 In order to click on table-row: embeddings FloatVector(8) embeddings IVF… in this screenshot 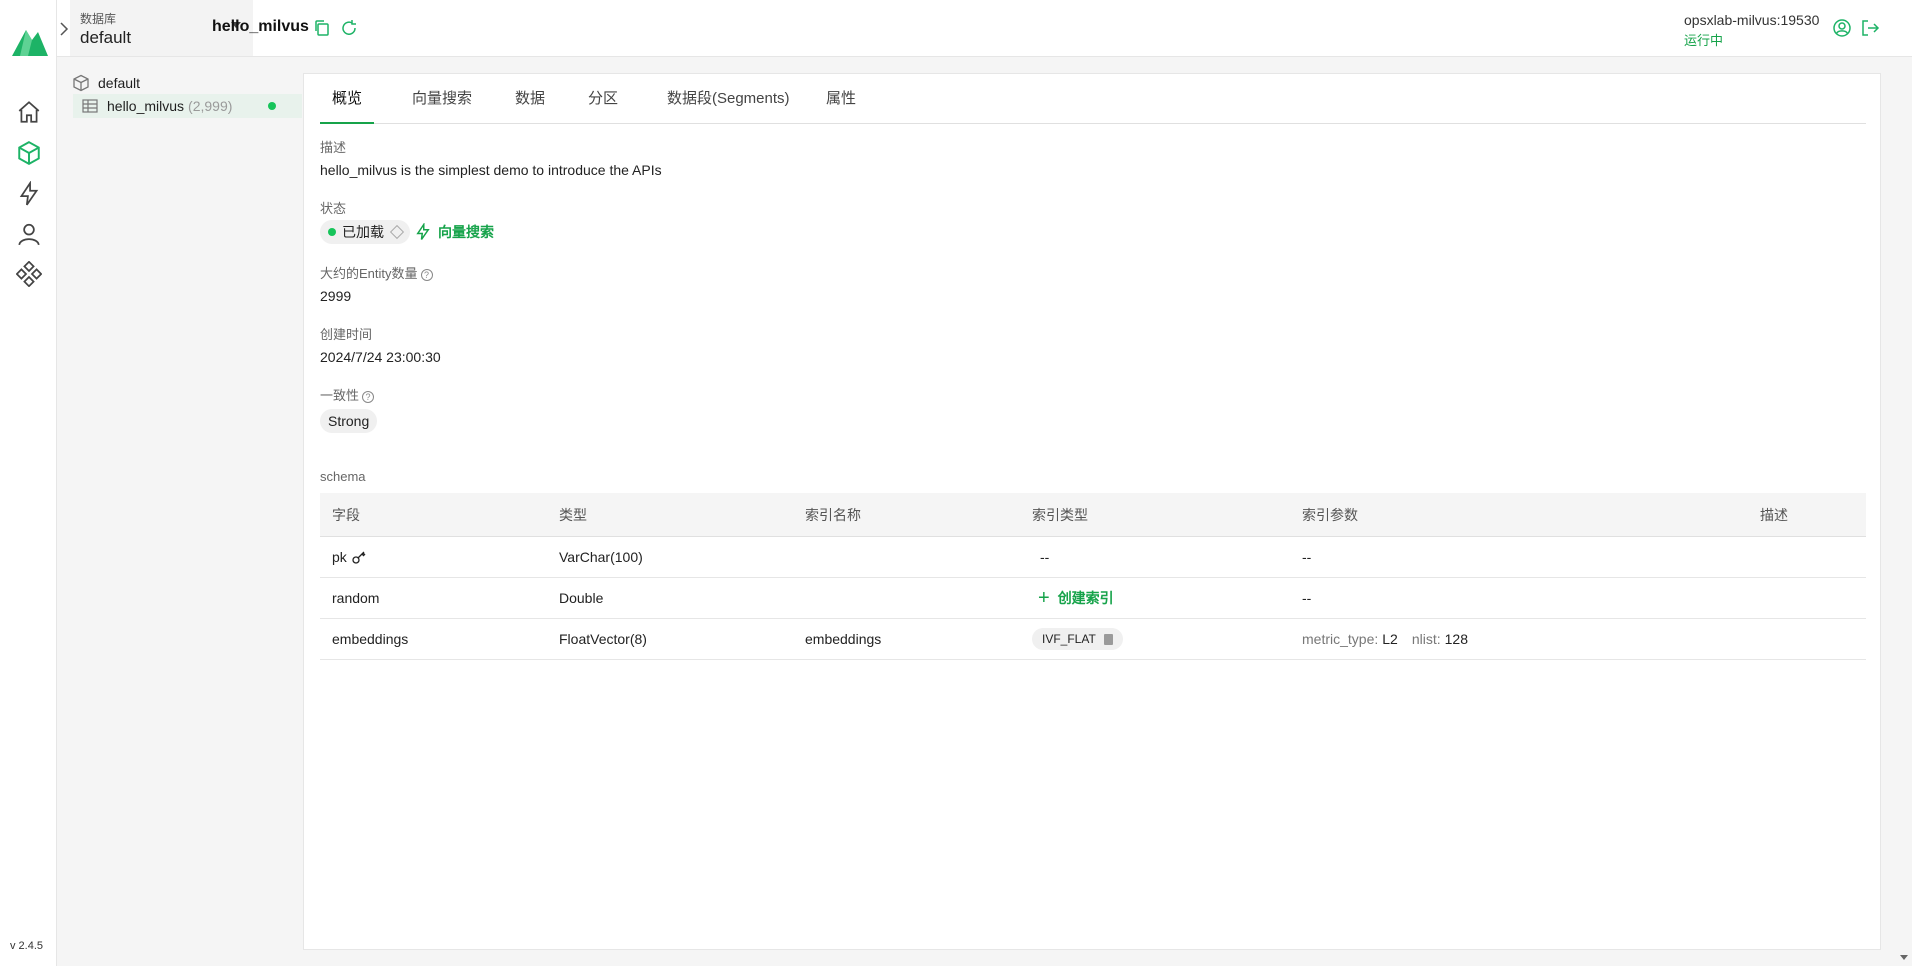, I will do `click(1093, 639)`.